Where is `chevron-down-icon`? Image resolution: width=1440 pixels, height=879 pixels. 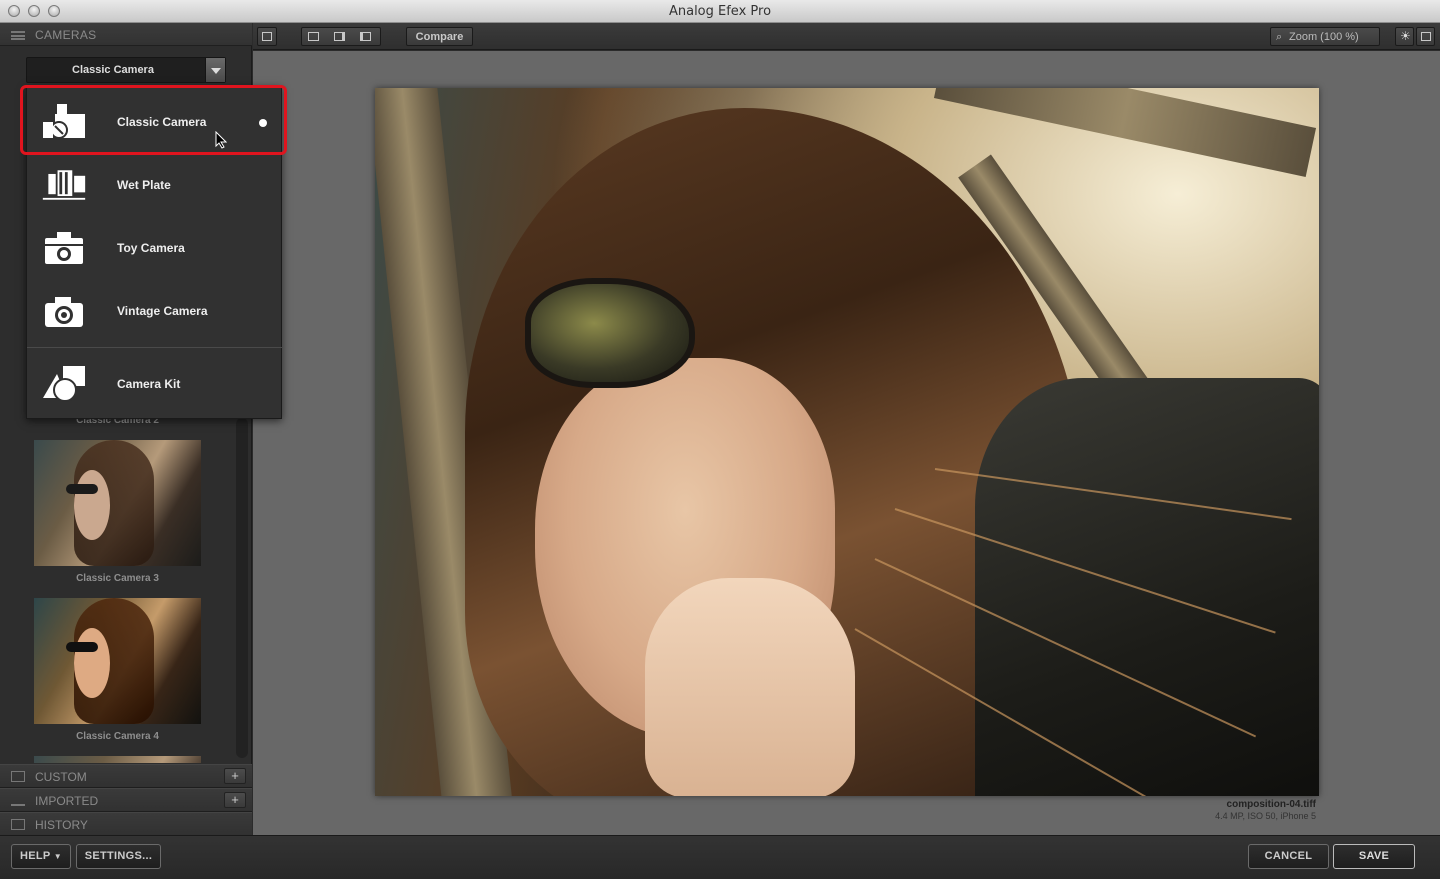
chevron-down-icon is located at coordinates (215, 70).